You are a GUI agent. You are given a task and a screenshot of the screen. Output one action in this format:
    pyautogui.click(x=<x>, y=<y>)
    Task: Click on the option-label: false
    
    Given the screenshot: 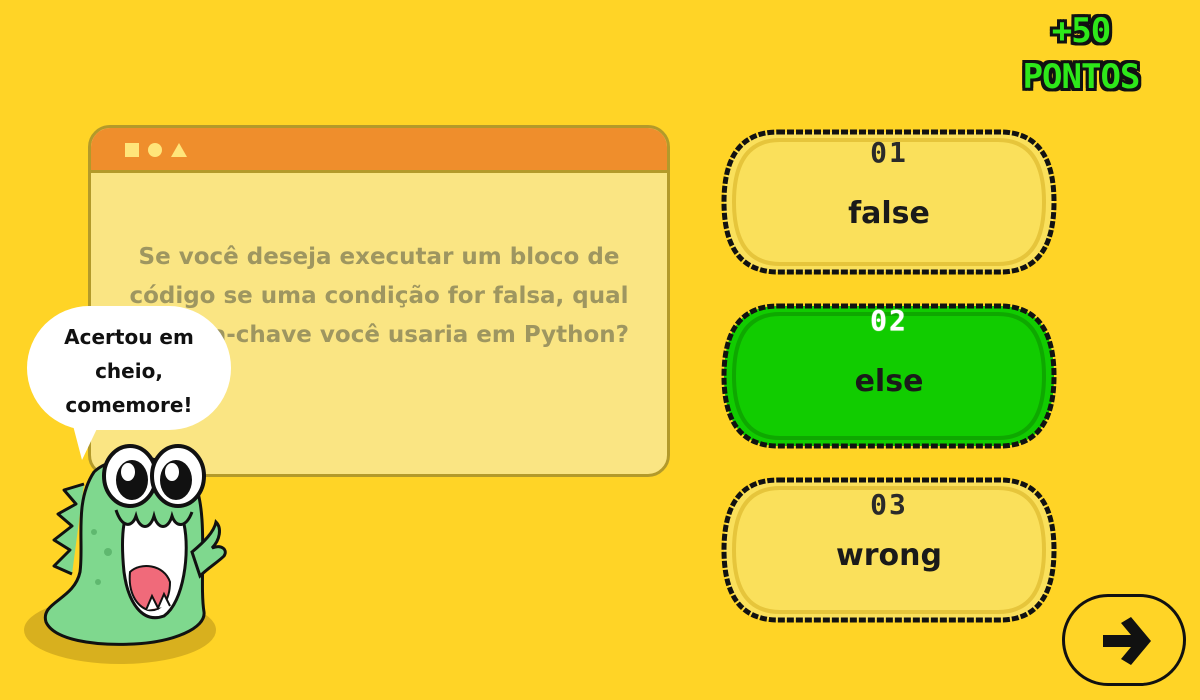 What is the action you would take?
    pyautogui.click(x=889, y=213)
    